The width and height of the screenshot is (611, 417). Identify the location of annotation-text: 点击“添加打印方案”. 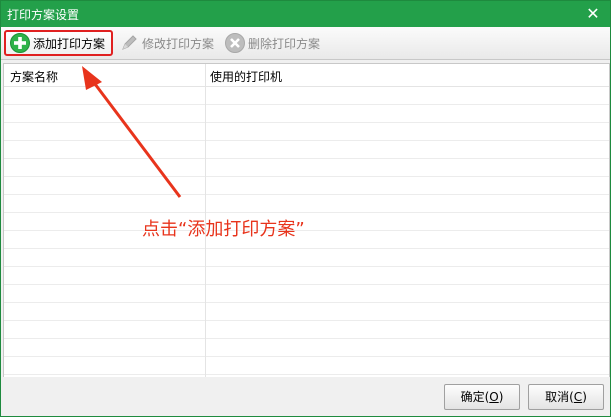
(223, 229).